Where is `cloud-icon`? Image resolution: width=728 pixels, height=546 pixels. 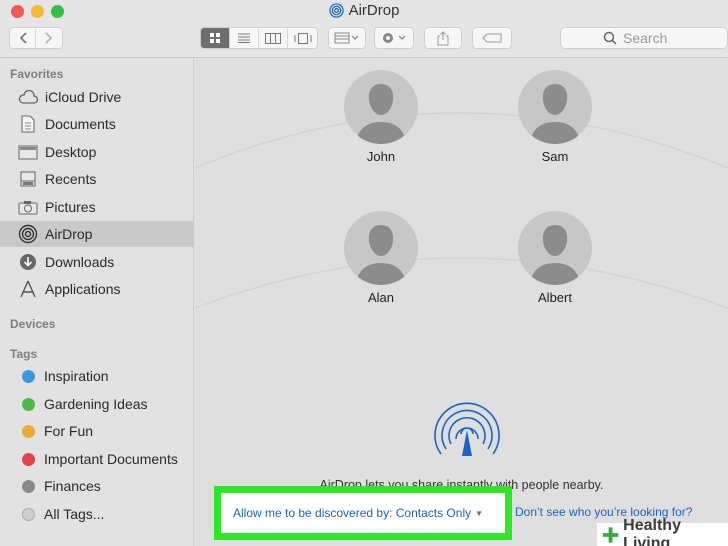
cloud-icon is located at coordinates (28, 97).